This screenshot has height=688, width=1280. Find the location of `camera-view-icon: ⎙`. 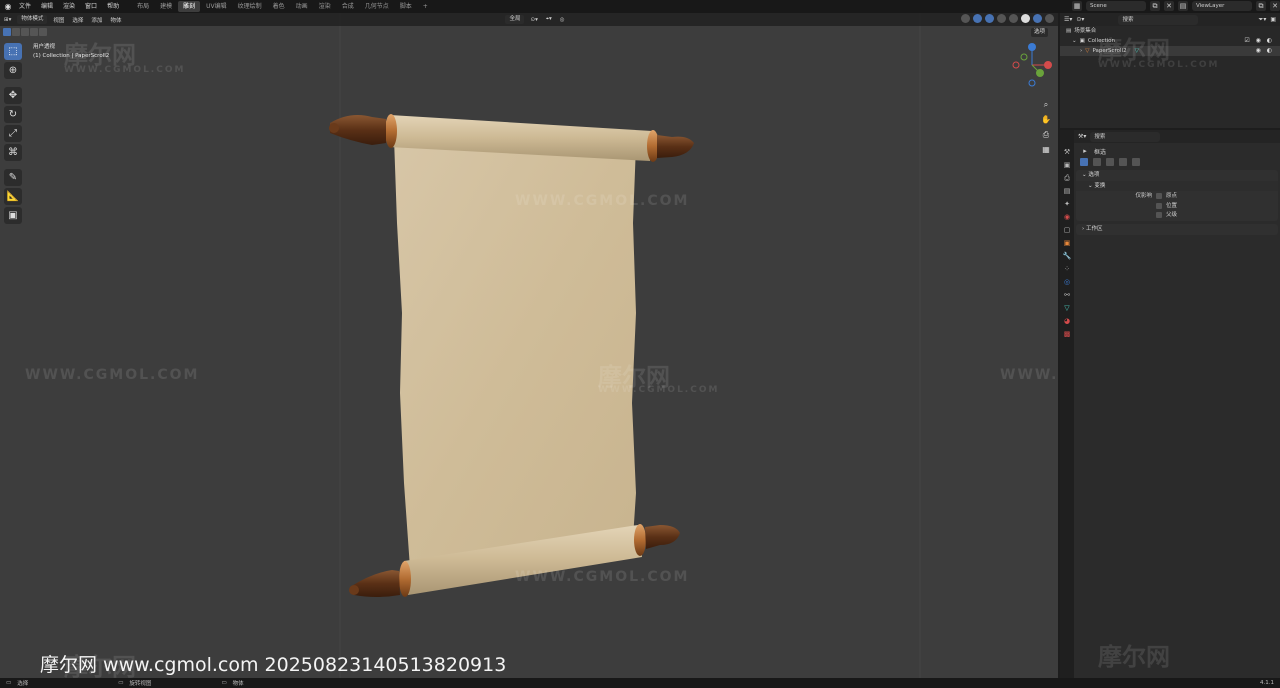

camera-view-icon: ⎙ is located at coordinates (1046, 135).